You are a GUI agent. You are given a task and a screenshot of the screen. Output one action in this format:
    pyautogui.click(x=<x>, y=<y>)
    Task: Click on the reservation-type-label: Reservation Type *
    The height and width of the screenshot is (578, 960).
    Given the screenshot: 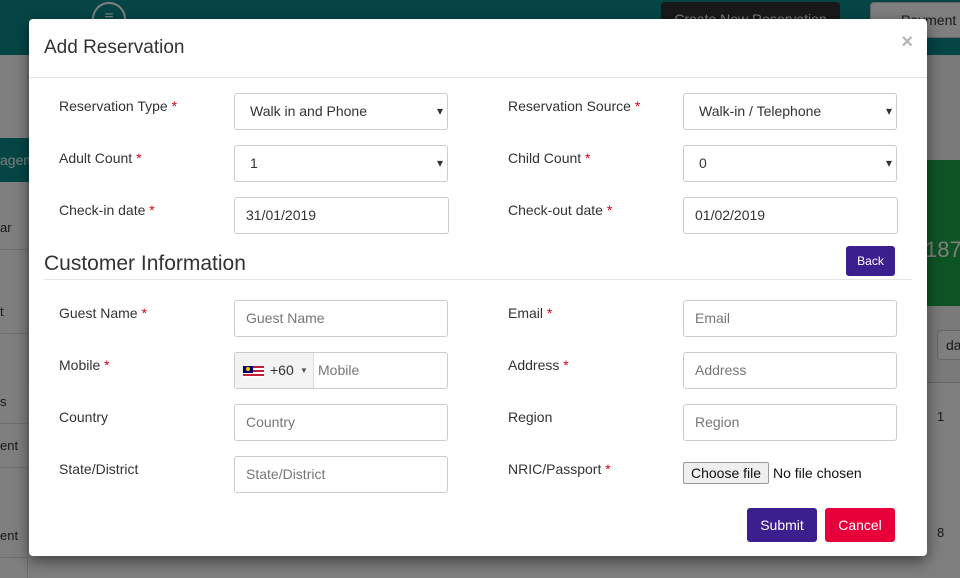 What is the action you would take?
    pyautogui.click(x=118, y=106)
    